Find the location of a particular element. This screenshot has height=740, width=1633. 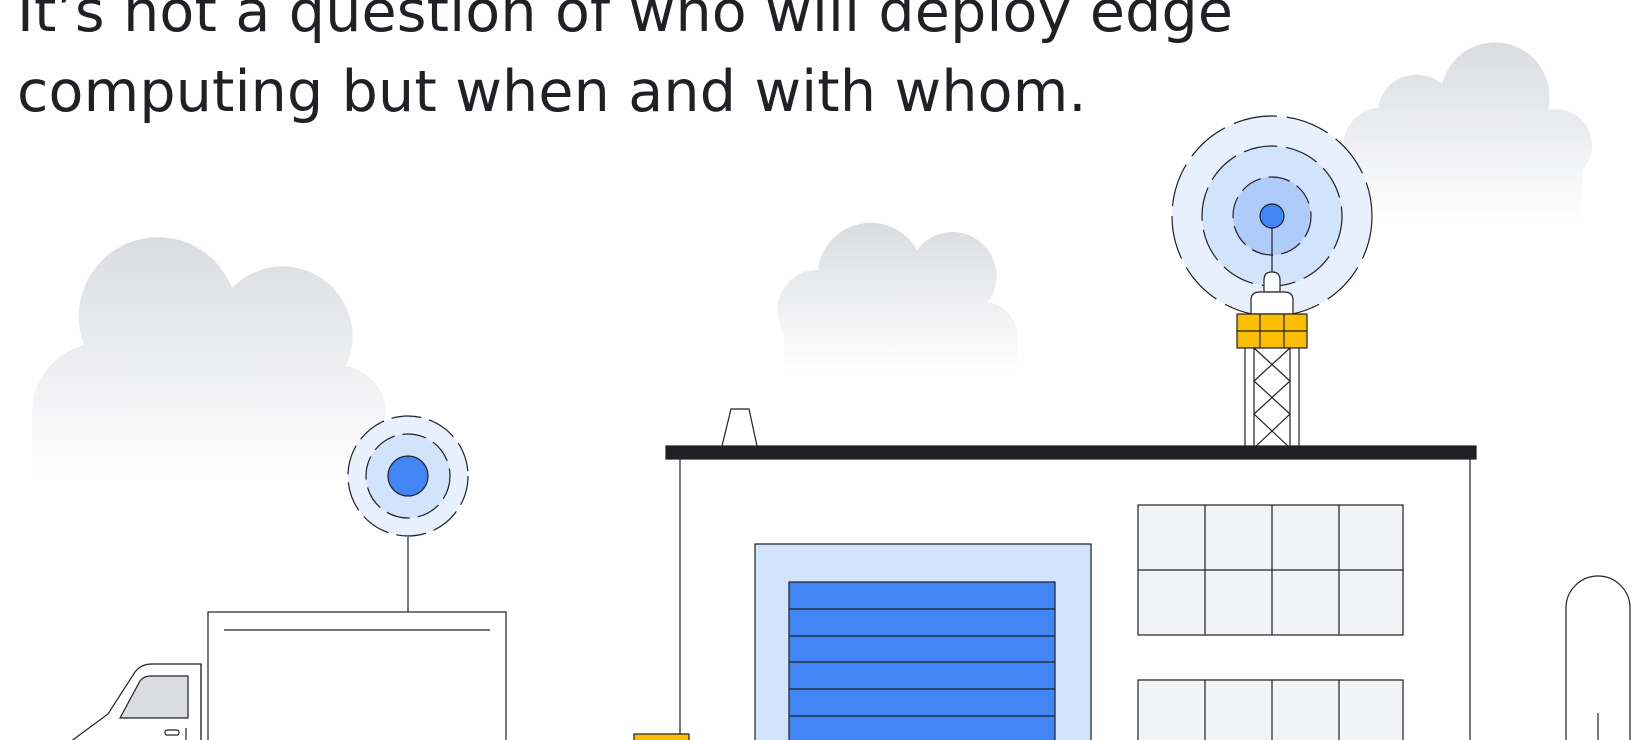

right-post is located at coordinates (1598, 657).